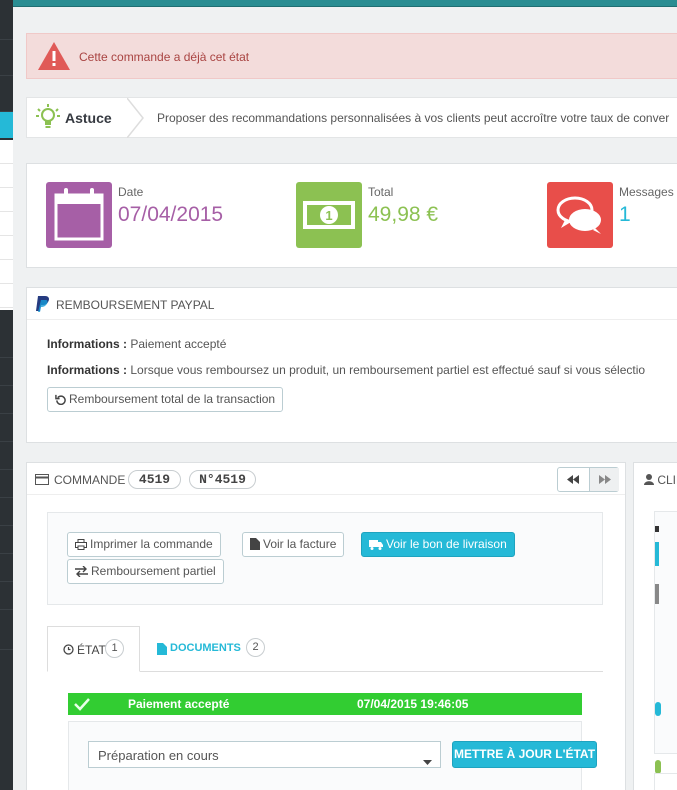  I want to click on view-delivery-slip-label: Voir le bon de livraison, so click(446, 544).